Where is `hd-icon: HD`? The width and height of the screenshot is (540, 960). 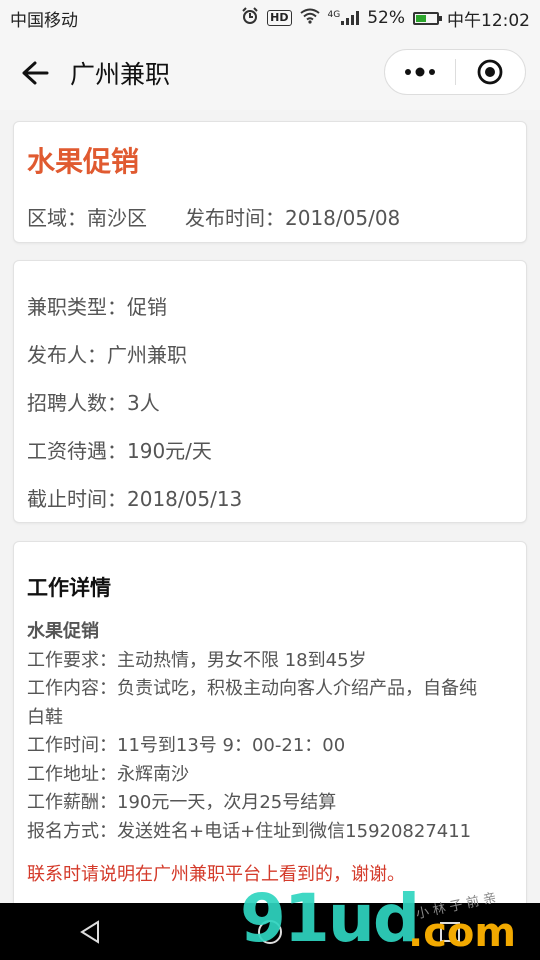 hd-icon: HD is located at coordinates (279, 18).